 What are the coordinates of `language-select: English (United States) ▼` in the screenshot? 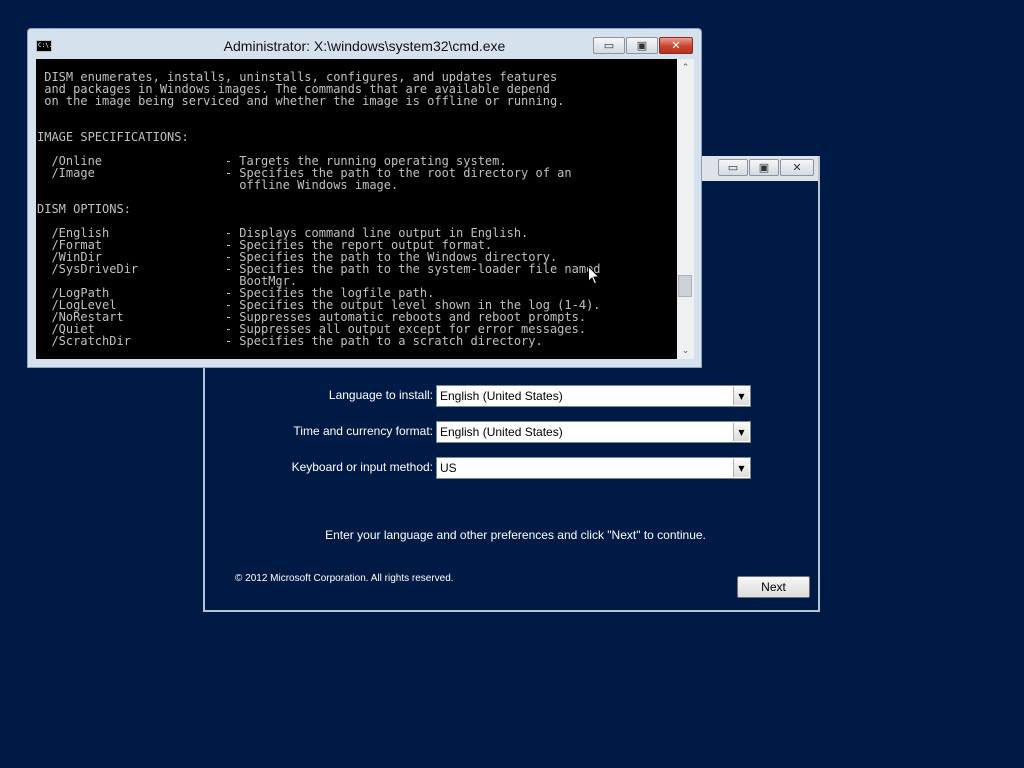 It's located at (593, 396).